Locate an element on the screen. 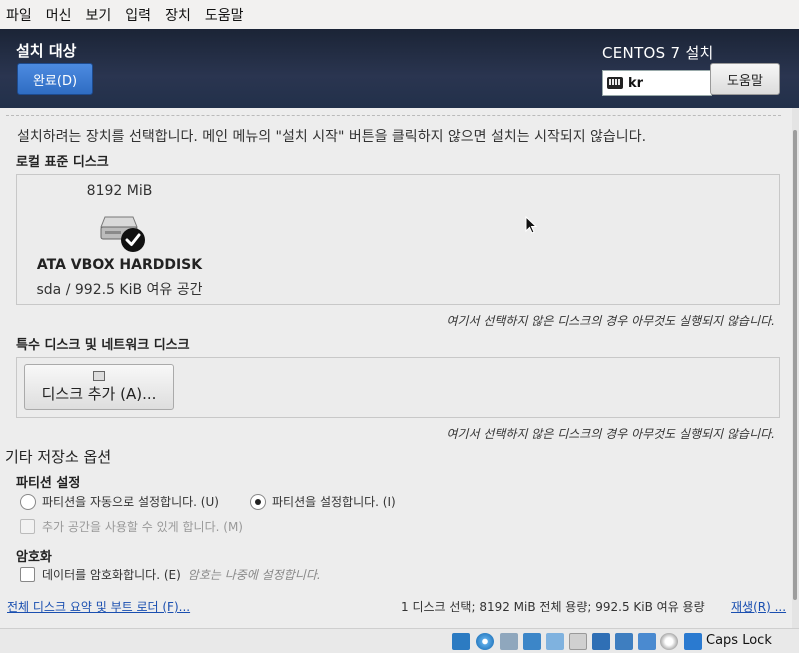 The image size is (799, 653). usb-icon is located at coordinates (555, 641).